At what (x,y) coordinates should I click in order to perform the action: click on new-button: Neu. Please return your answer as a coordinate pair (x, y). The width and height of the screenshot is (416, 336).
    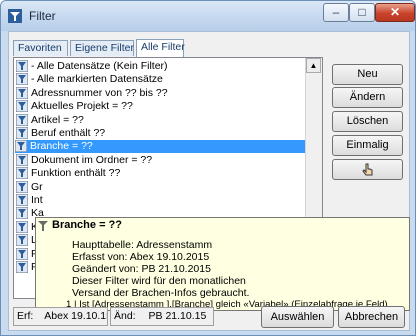
    Looking at the image, I should click on (367, 74).